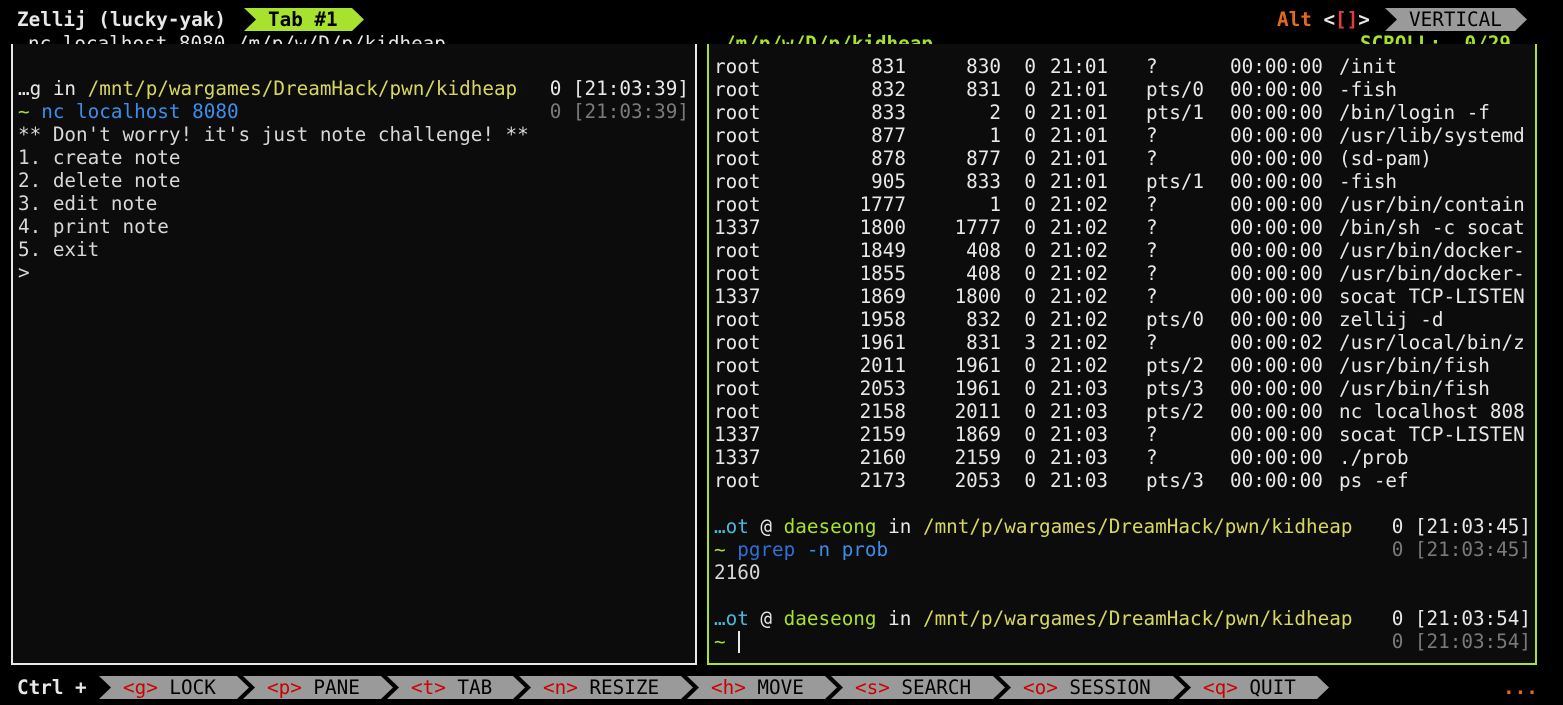 This screenshot has height=705, width=1563. What do you see at coordinates (24, 272) in the screenshot?
I see `input-prompt: >` at bounding box center [24, 272].